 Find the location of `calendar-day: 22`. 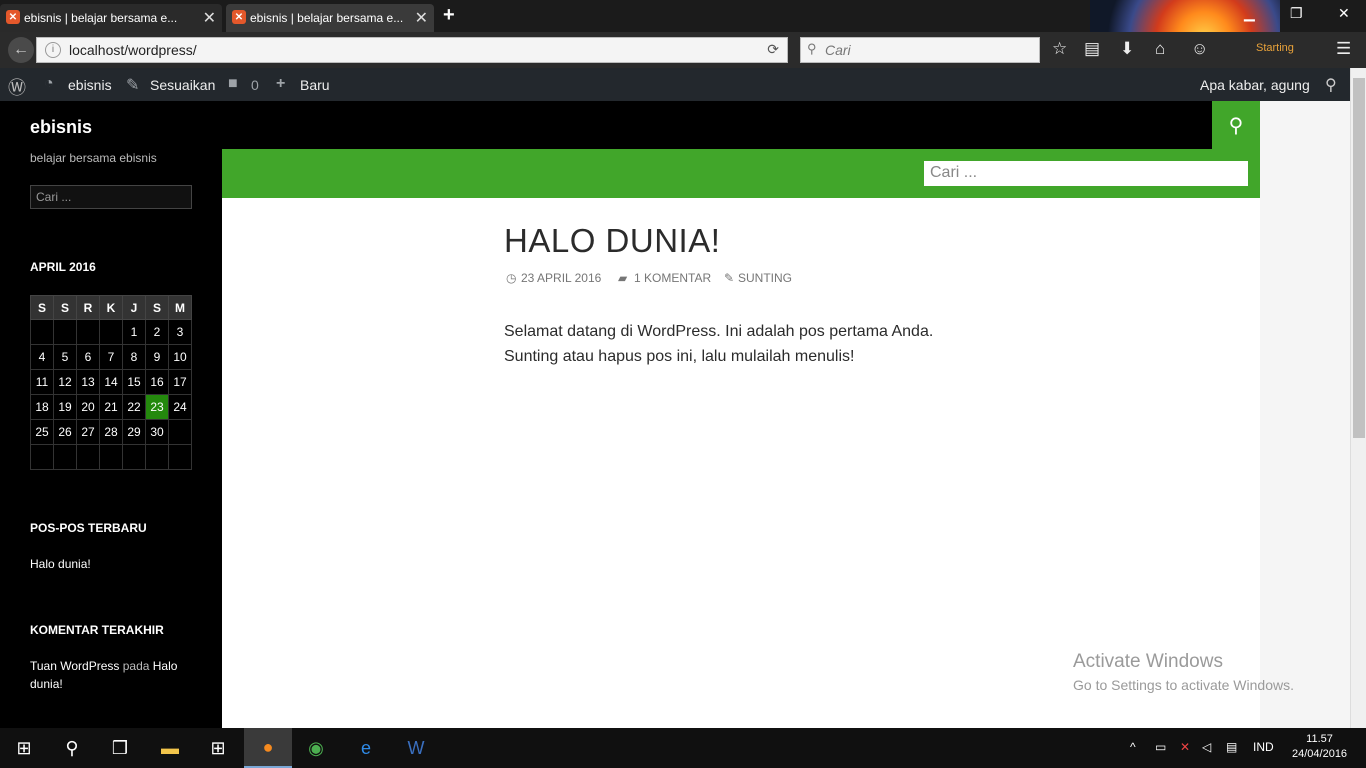

calendar-day: 22 is located at coordinates (134, 407).